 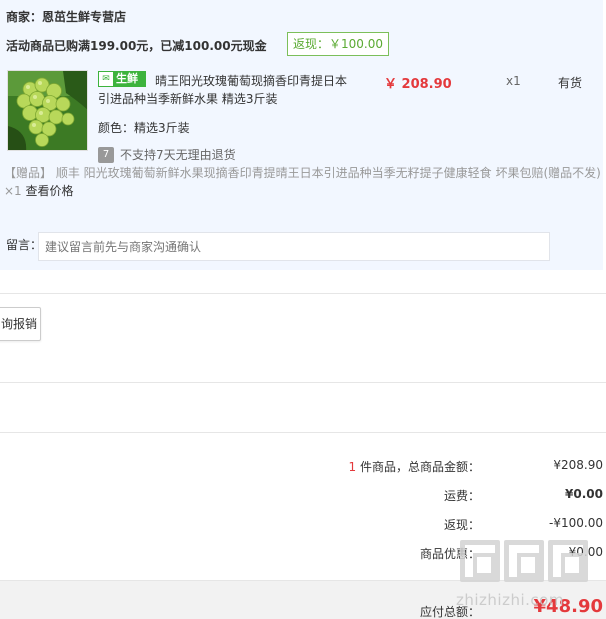 What do you see at coordinates (418, 84) in the screenshot?
I see `product-price: ￥ 208.90` at bounding box center [418, 84].